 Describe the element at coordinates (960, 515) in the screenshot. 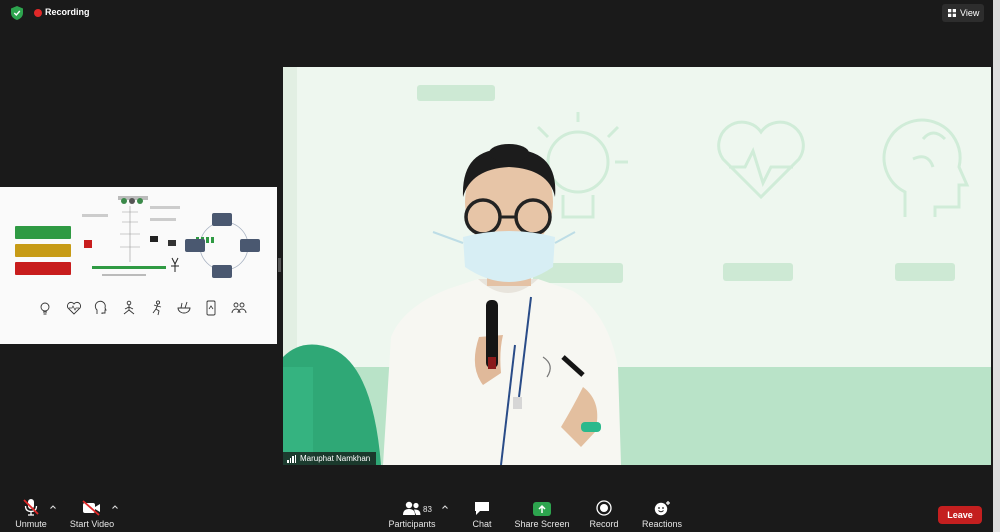

I see `leave-button: Leave` at that location.